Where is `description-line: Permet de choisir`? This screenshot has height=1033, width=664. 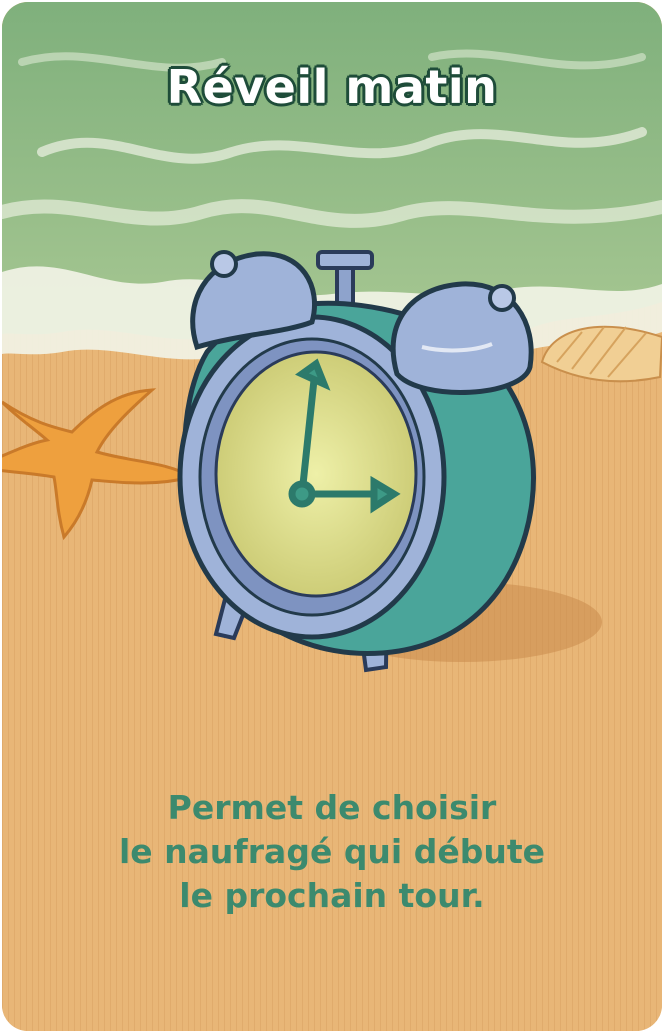
description-line: Permet de choisir is located at coordinates (332, 807).